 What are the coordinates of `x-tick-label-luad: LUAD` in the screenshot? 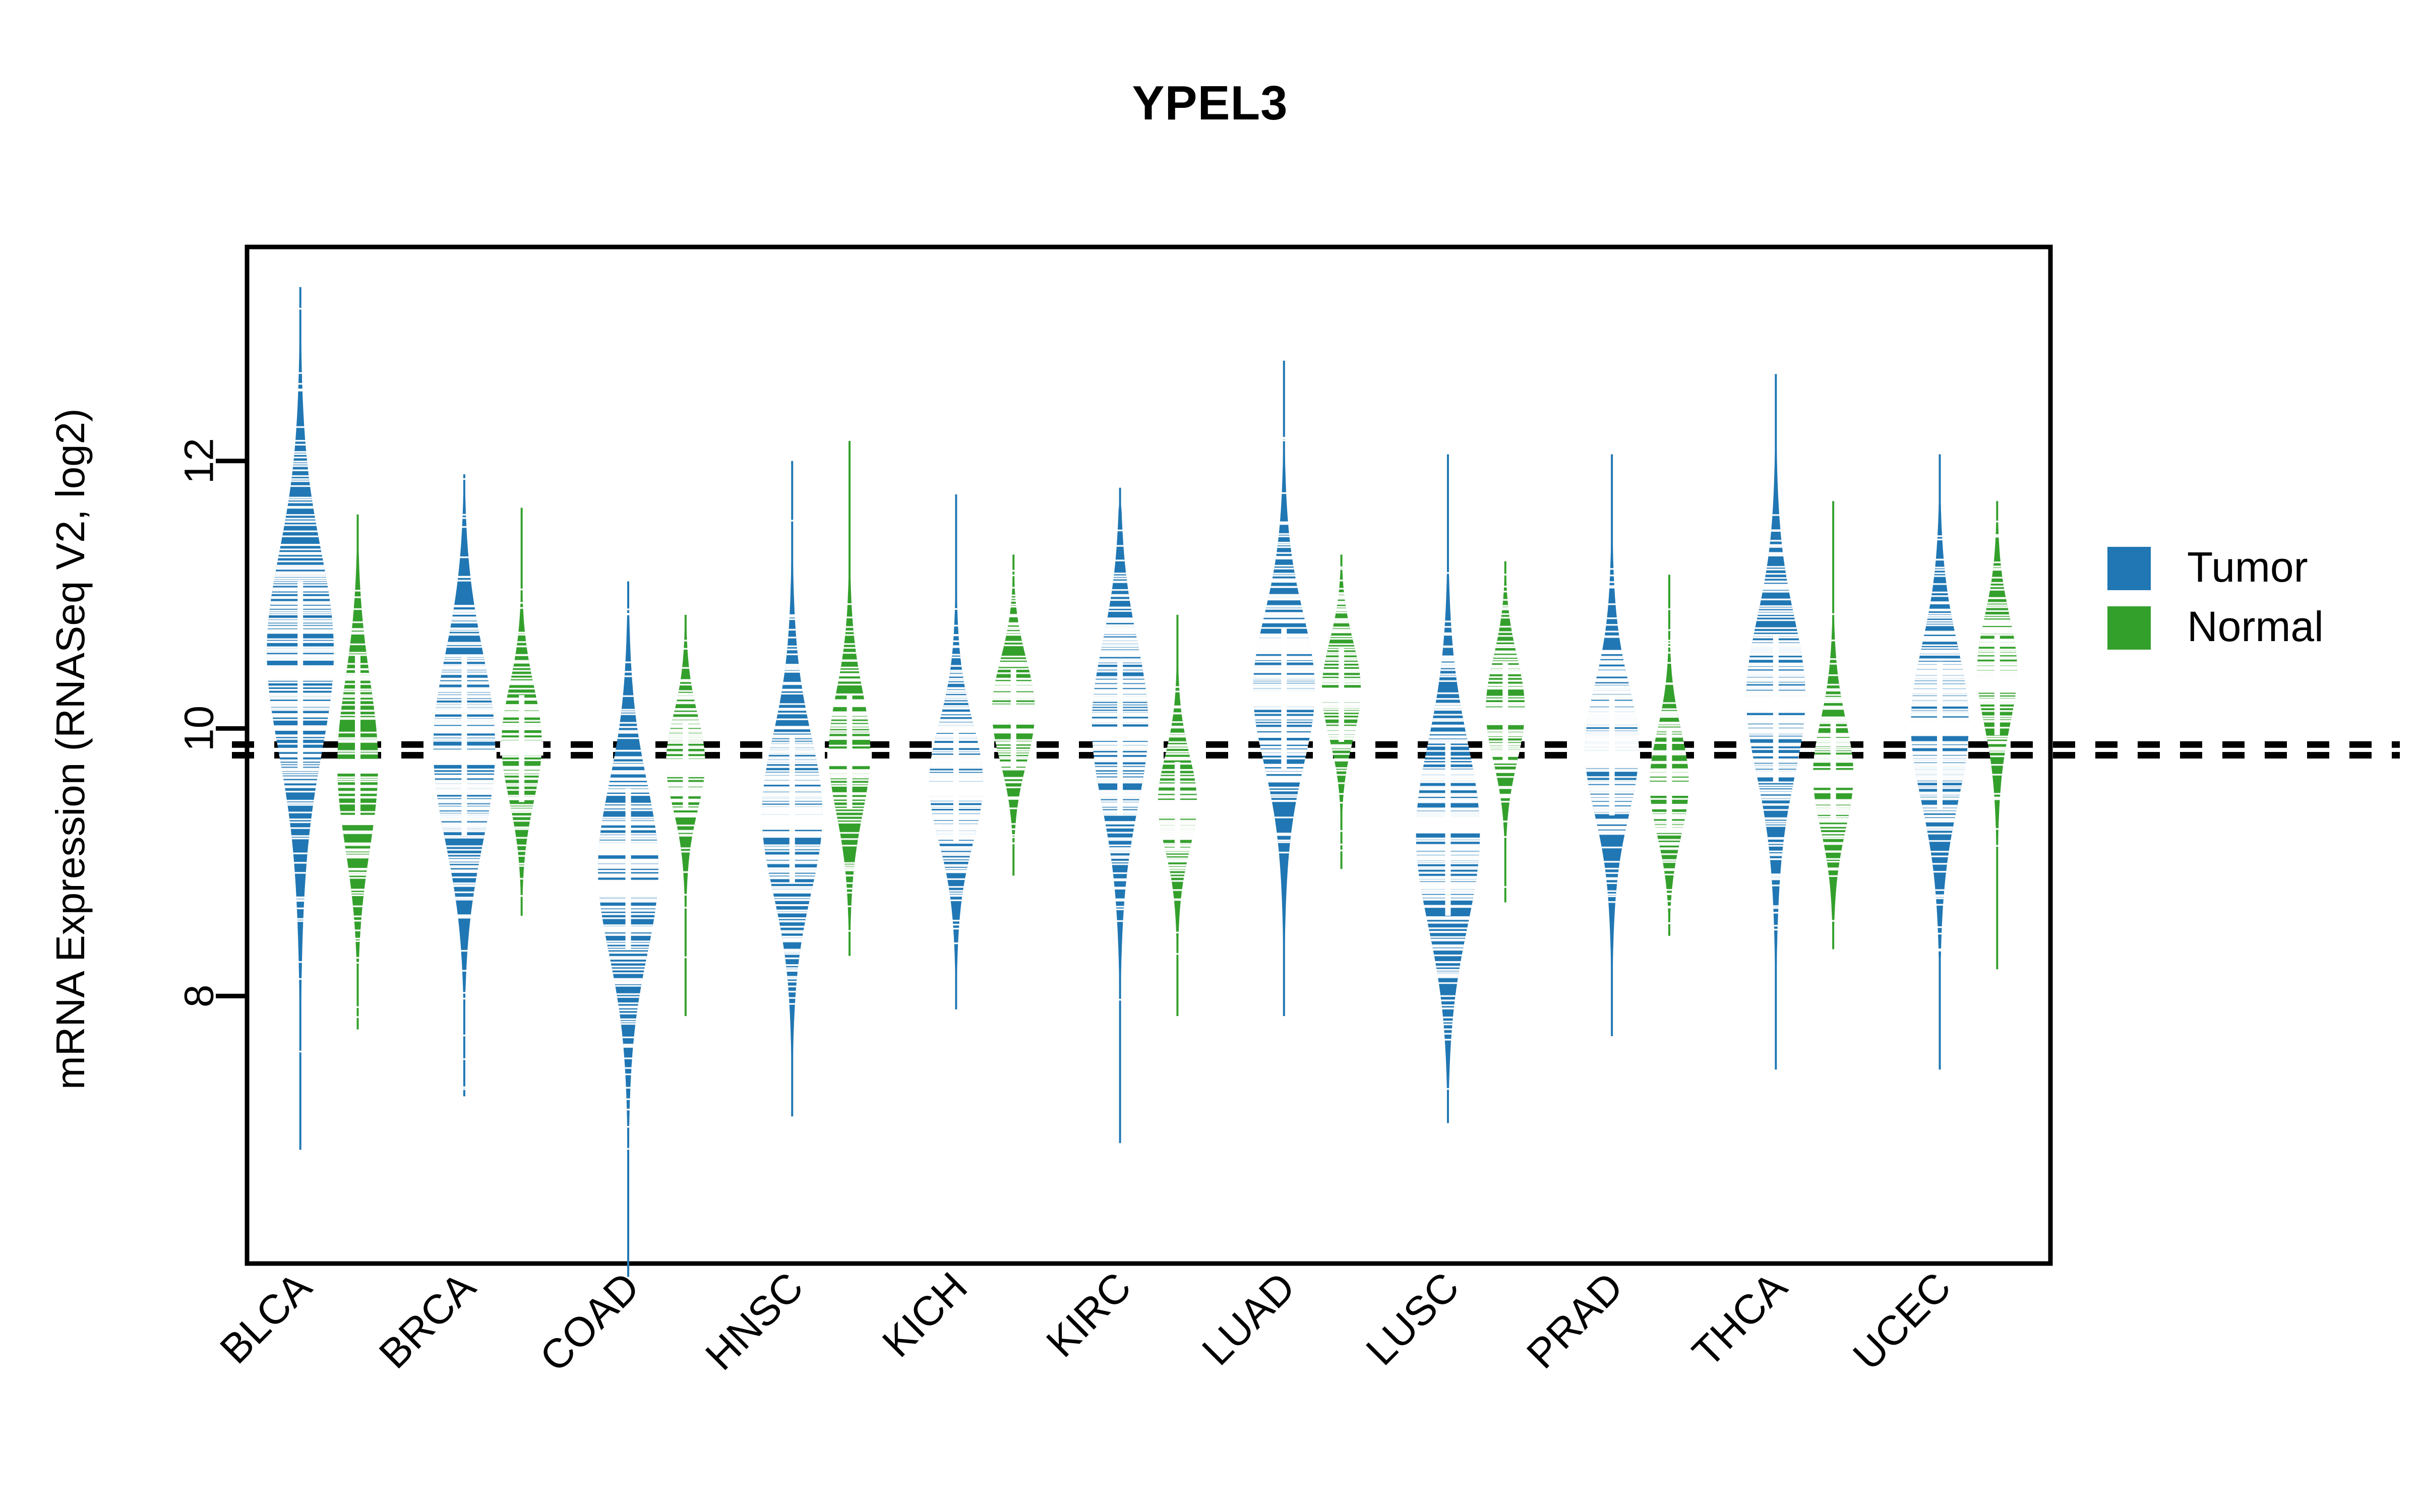 It's located at (1248, 1319).